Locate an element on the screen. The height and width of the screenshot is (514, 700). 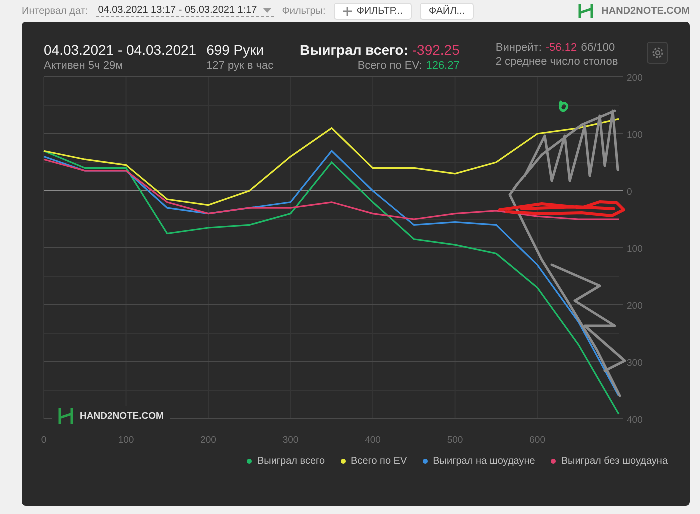
hands-per-hour: 127 рук в час is located at coordinates (240, 66).